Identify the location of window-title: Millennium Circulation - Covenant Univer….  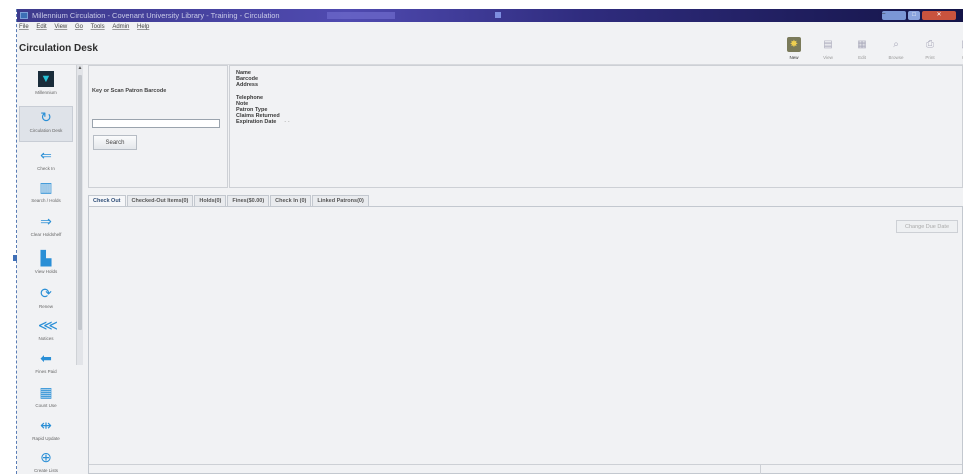
(156, 15).